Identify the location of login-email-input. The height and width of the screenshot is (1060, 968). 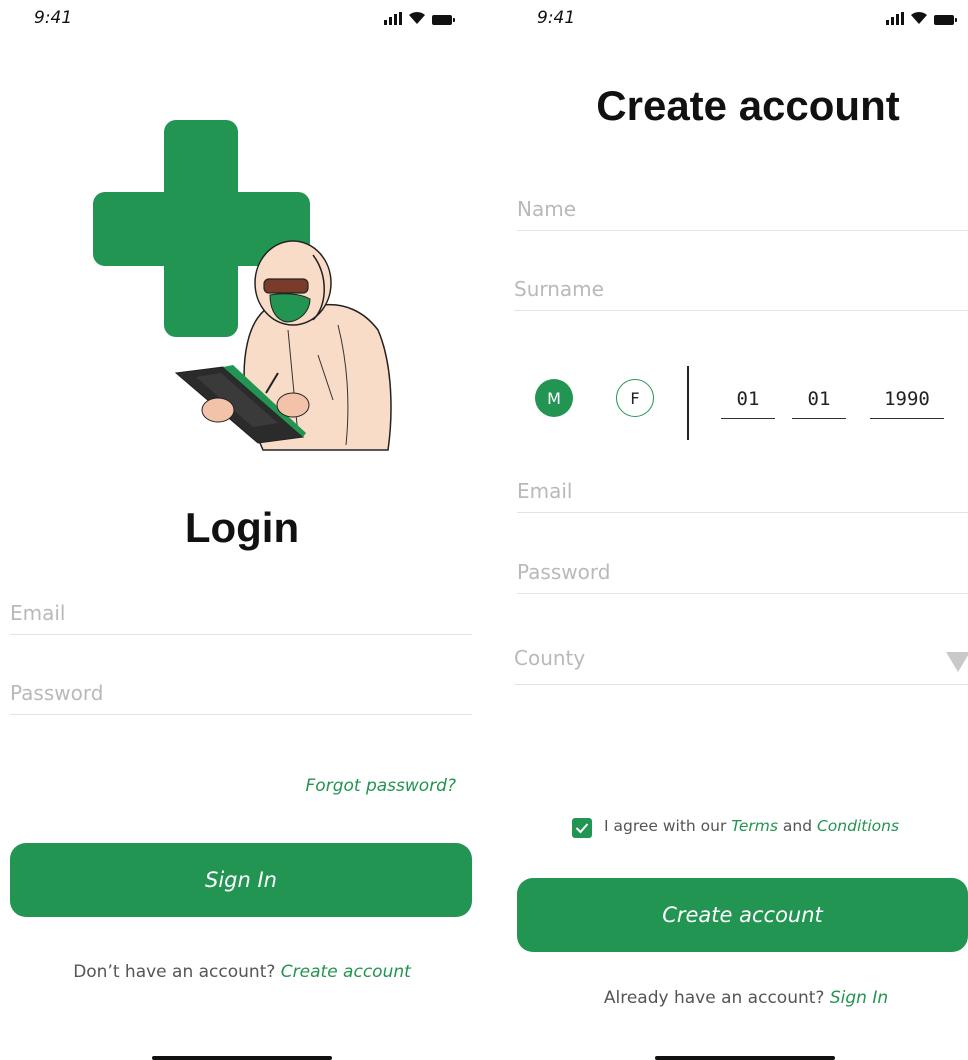
(241, 613).